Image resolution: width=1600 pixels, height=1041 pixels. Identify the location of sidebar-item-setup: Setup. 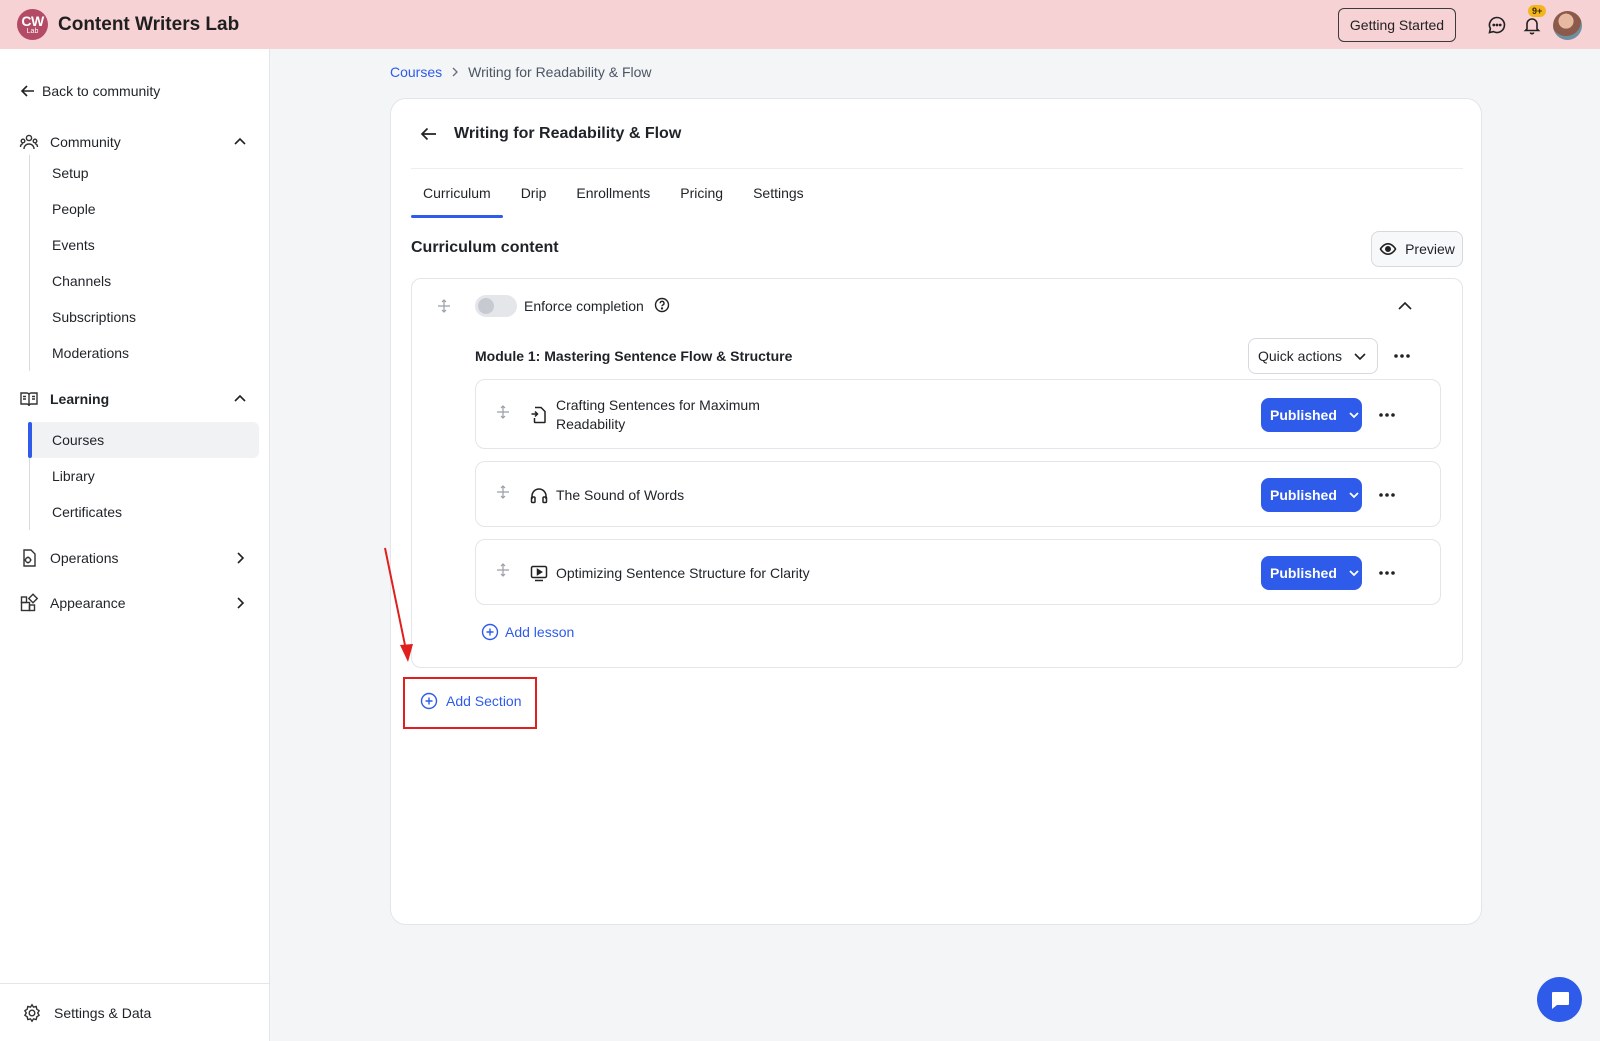
(144, 173).